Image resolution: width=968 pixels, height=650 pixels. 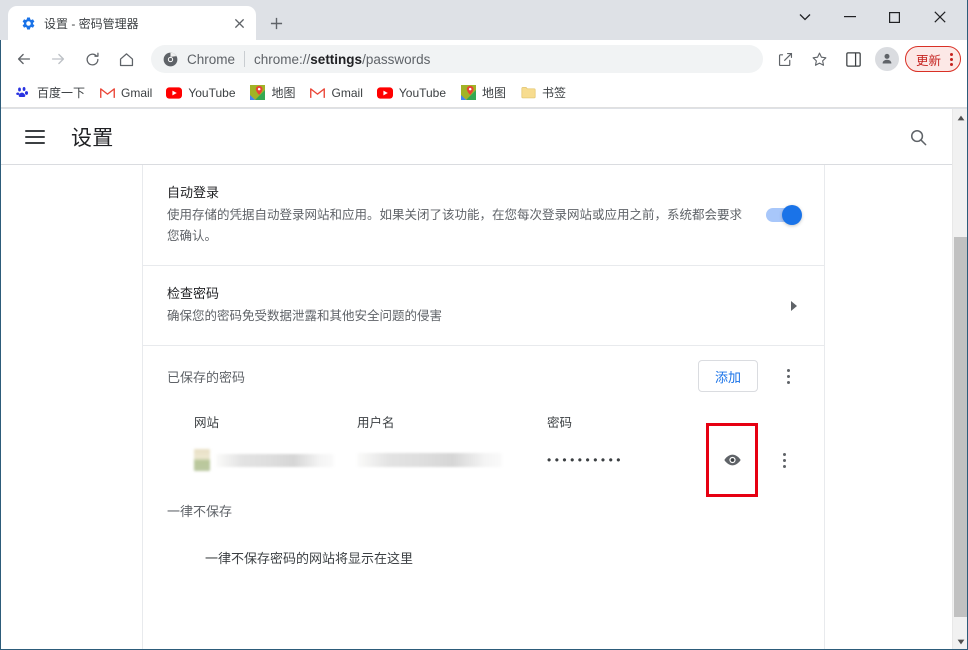 I want to click on column-header-username: 用户名, so click(x=376, y=423).